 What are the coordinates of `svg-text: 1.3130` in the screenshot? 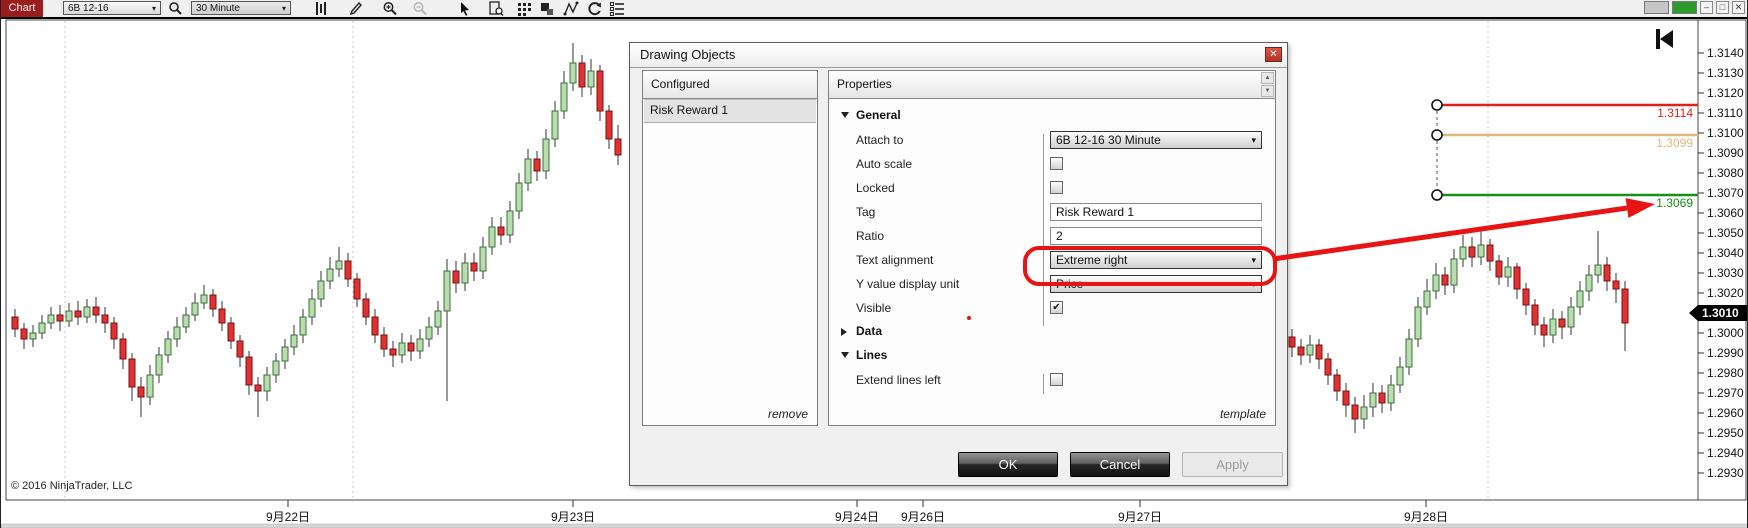 It's located at (1725, 73).